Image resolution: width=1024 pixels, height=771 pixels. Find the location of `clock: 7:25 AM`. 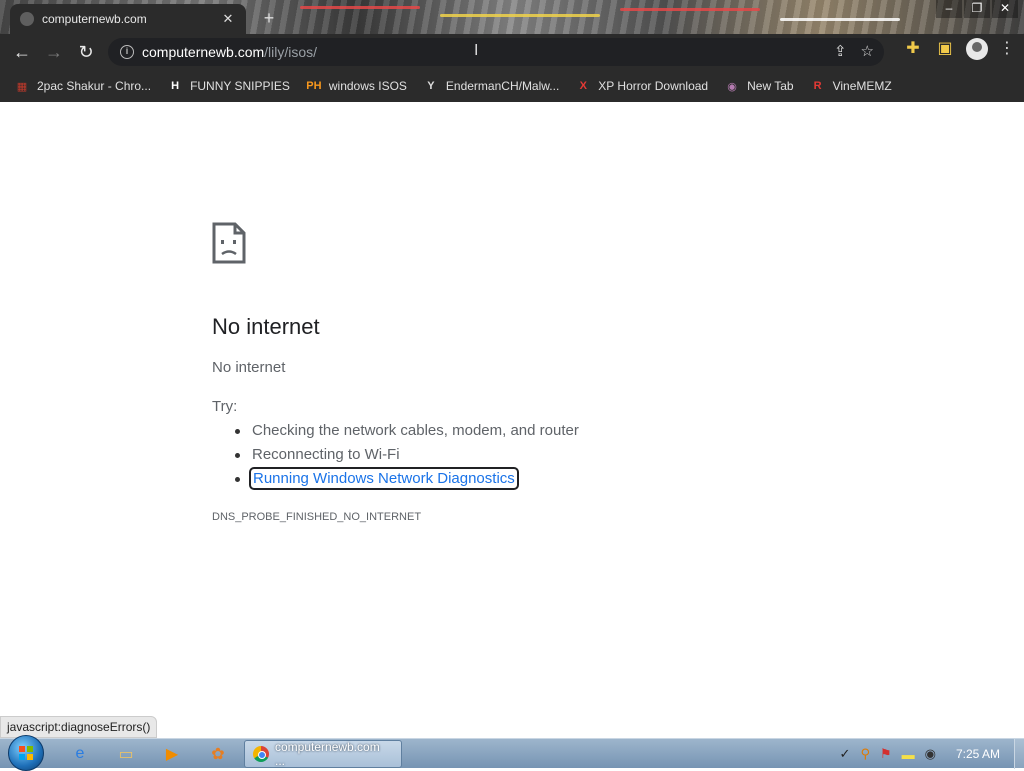

clock: 7:25 AM is located at coordinates (978, 754).